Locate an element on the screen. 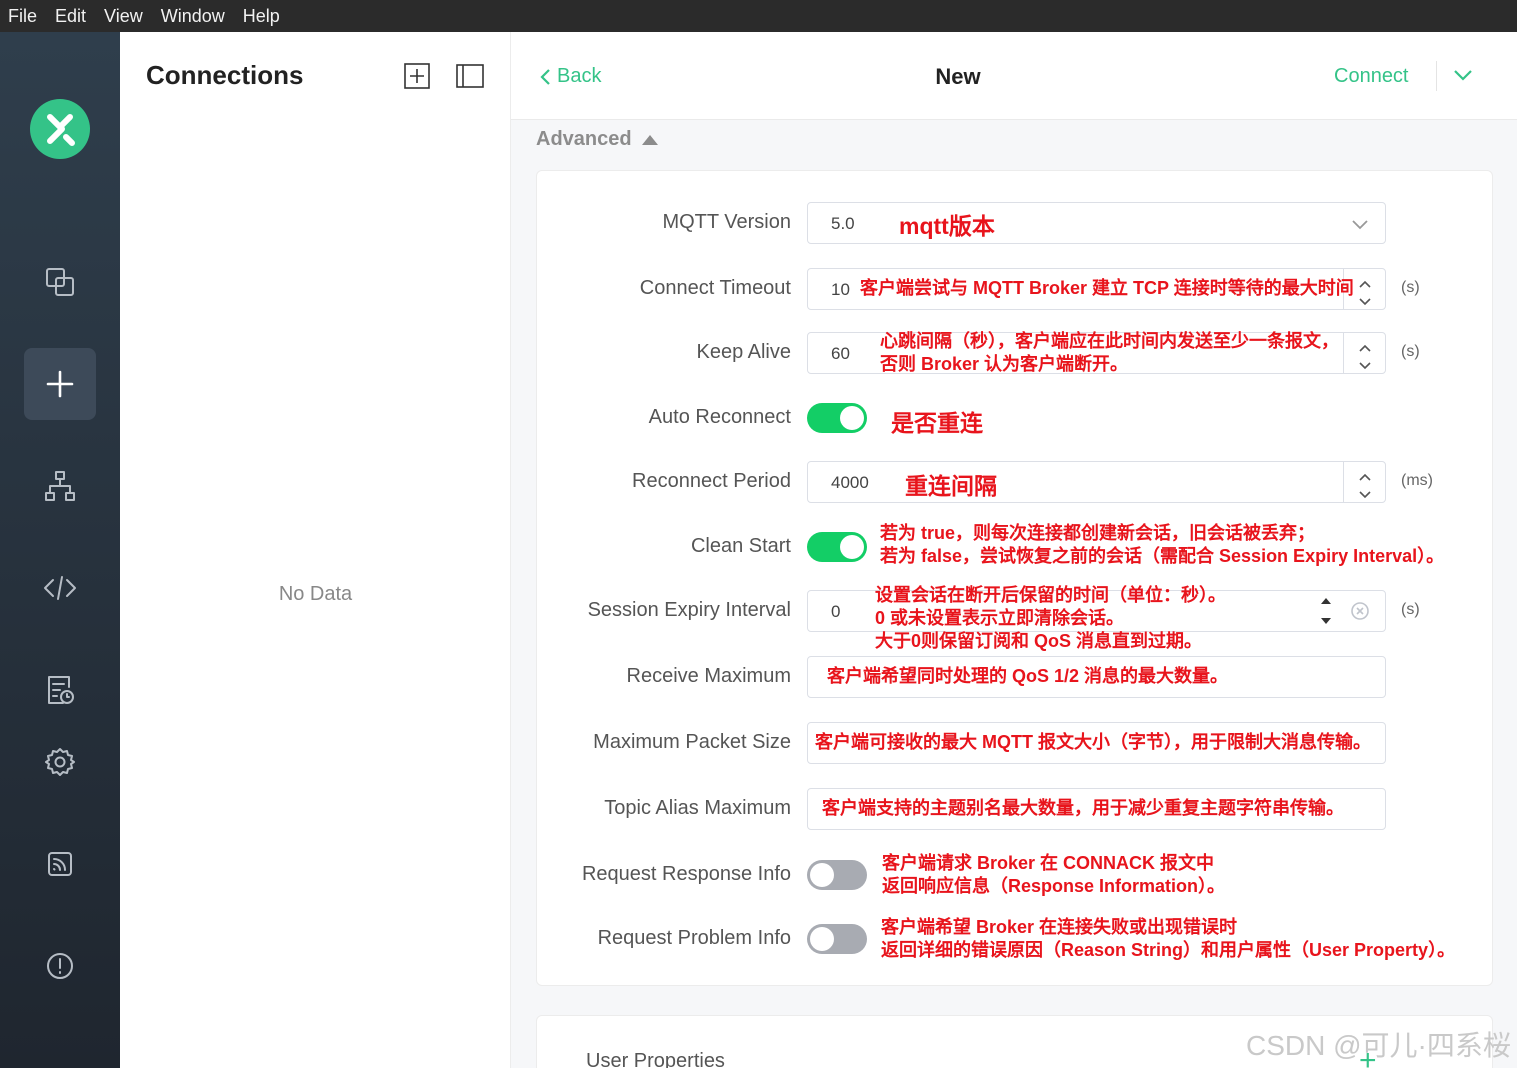 The height and width of the screenshot is (1068, 1517). field-label: Topic Alias Maximum is located at coordinates (697, 808).